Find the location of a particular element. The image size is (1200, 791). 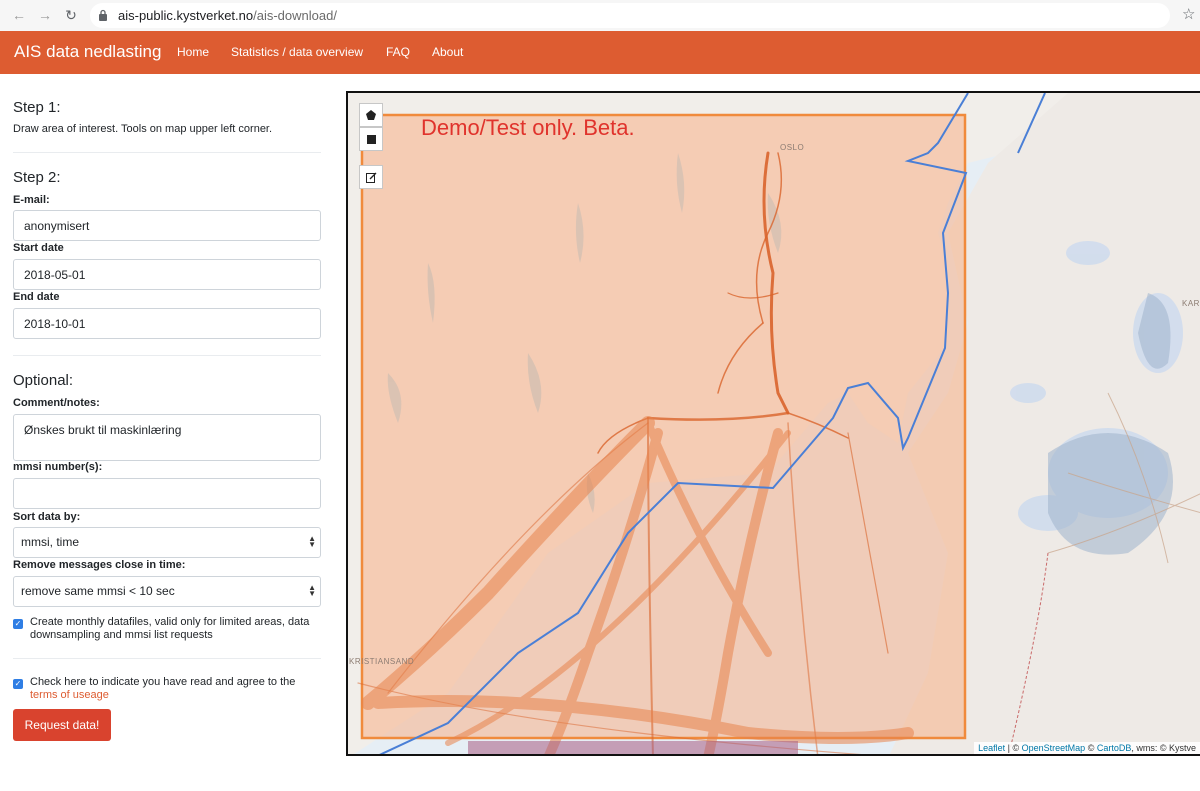

place-label-right: KAR is located at coordinates (1191, 303).